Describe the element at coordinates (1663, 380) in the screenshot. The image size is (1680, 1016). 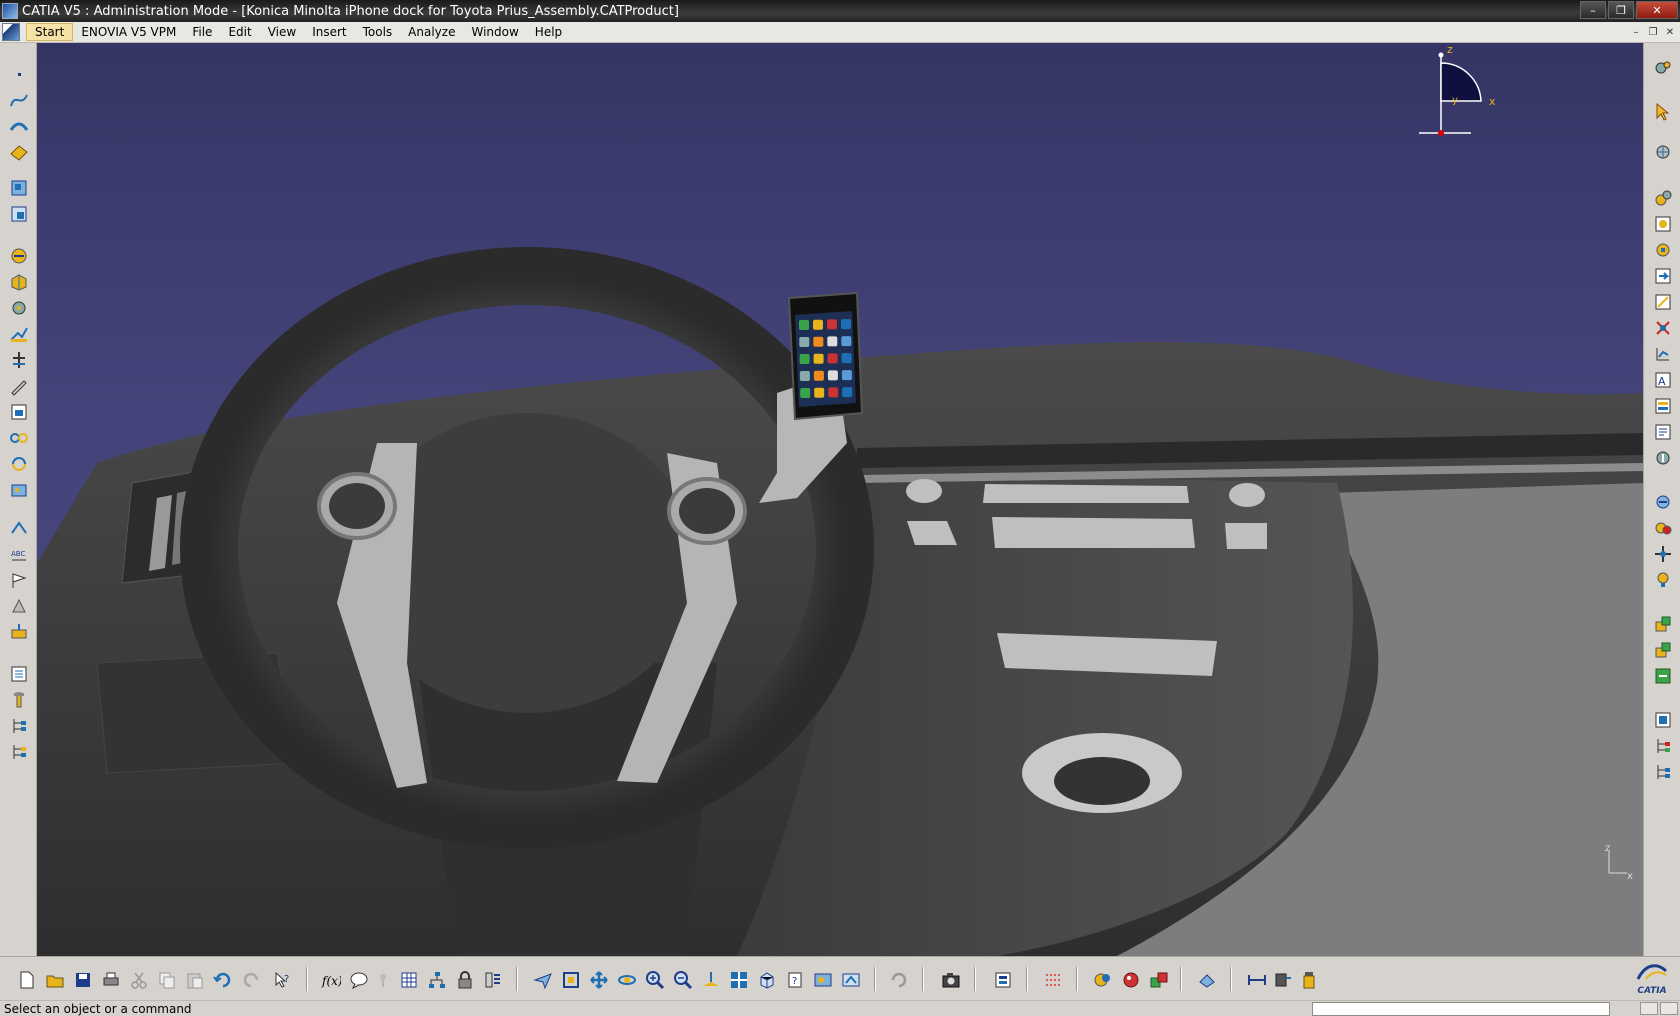
I see `text-icon: A` at that location.